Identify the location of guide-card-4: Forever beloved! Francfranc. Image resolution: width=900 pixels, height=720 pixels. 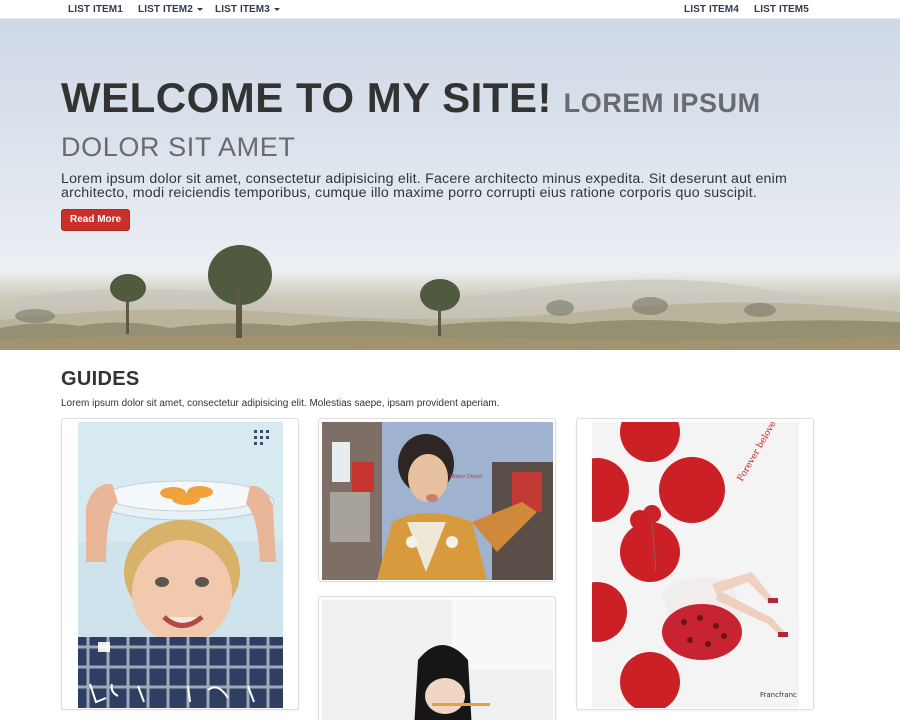
(695, 564).